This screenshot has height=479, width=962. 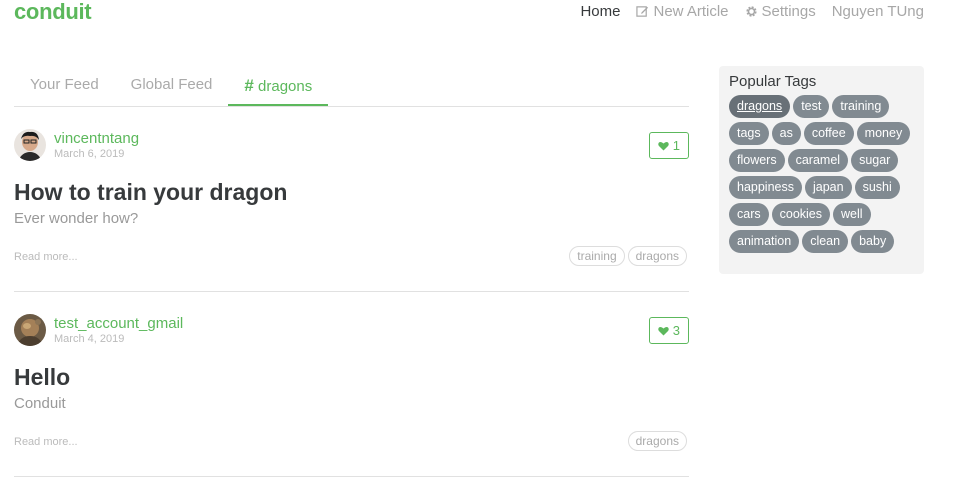 What do you see at coordinates (749, 133) in the screenshot?
I see `tag-pill: tags` at bounding box center [749, 133].